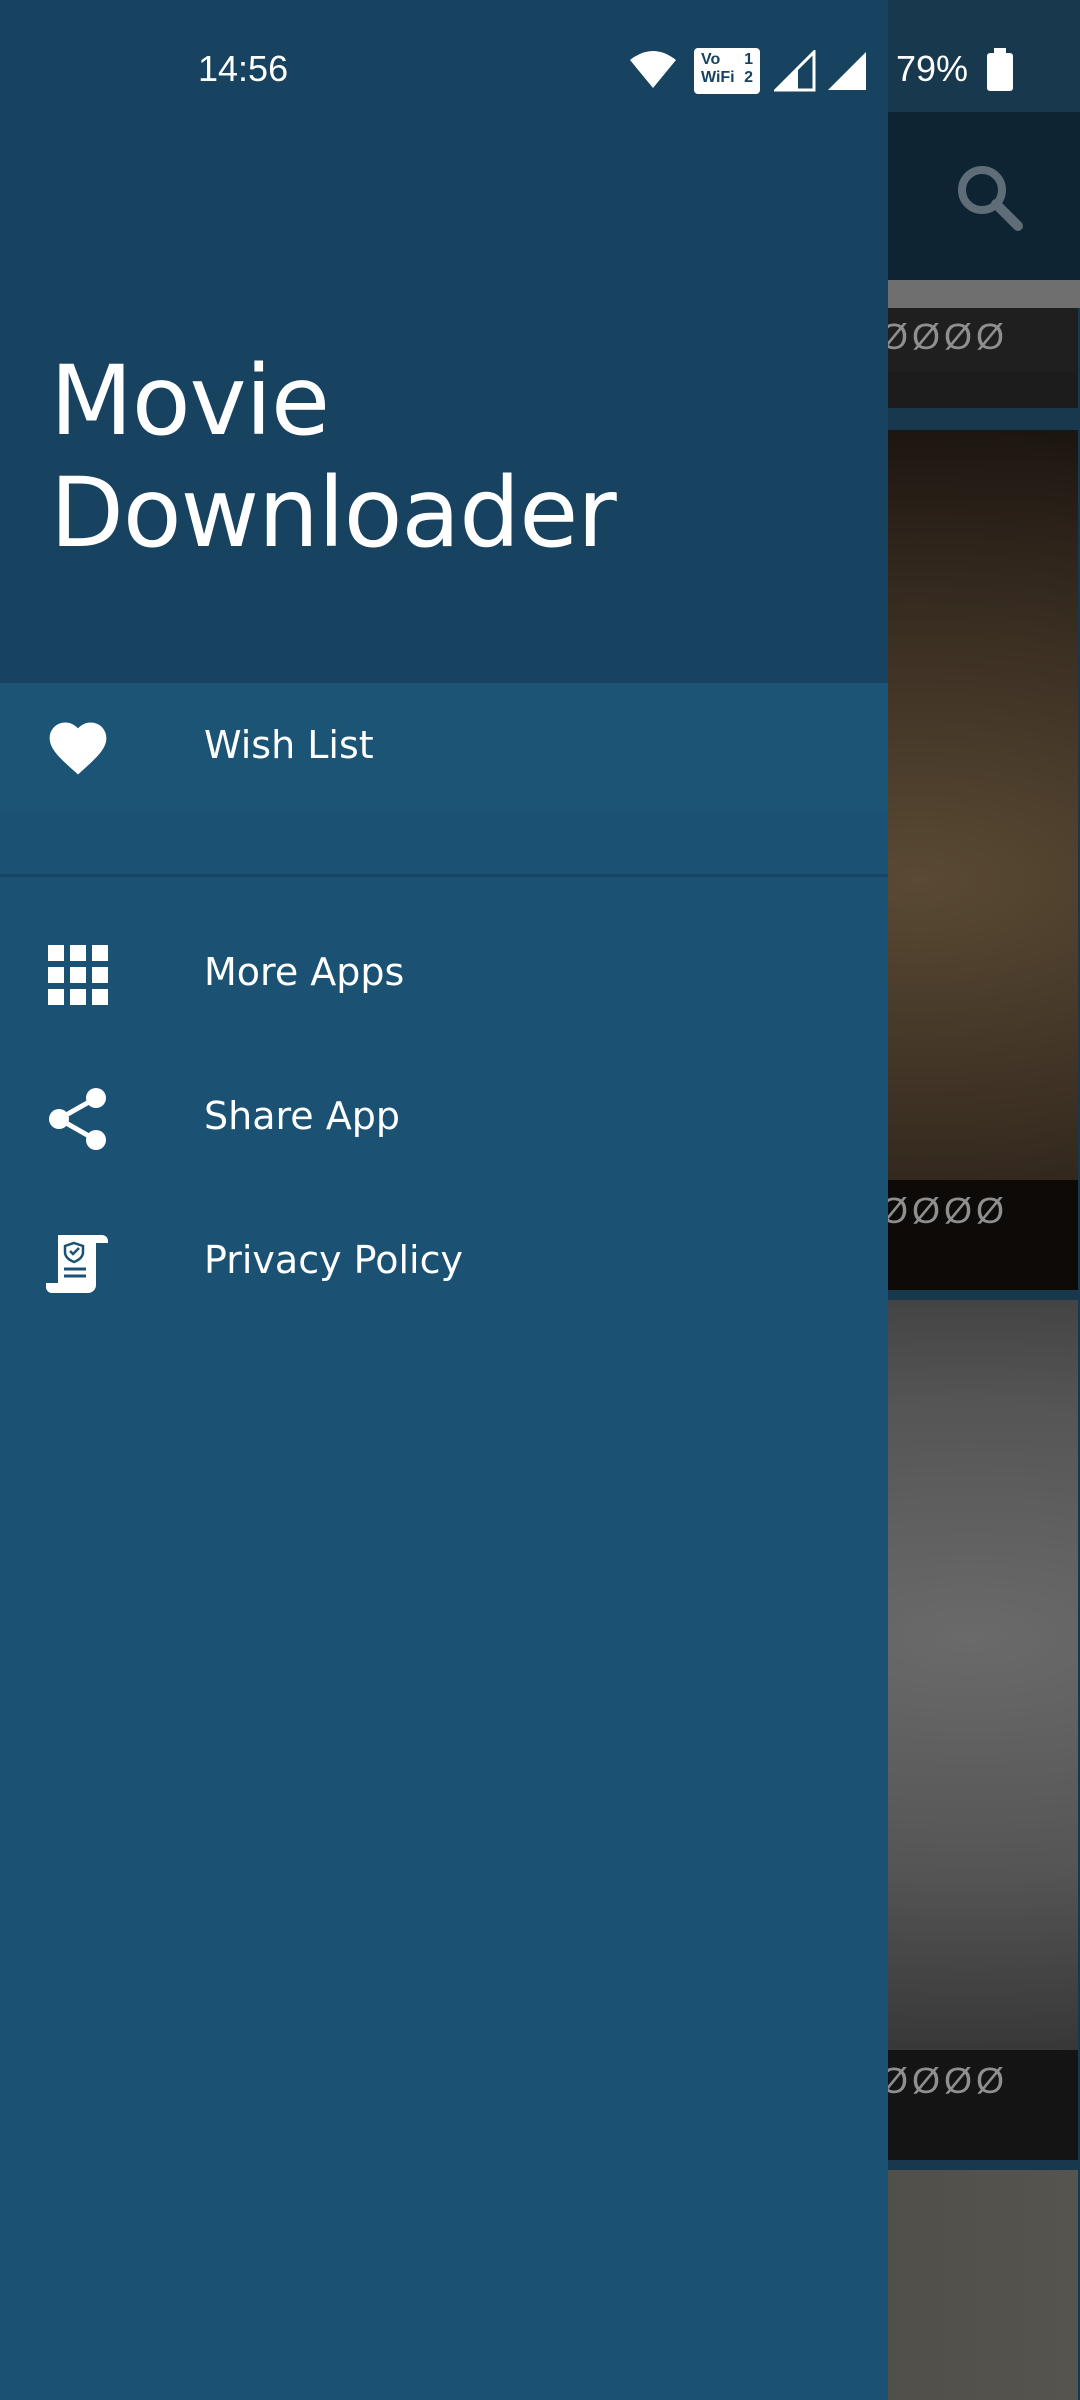 The height and width of the screenshot is (2400, 1080). Describe the element at coordinates (444, 748) in the screenshot. I see `menu-item-wish-list: Wish List` at that location.